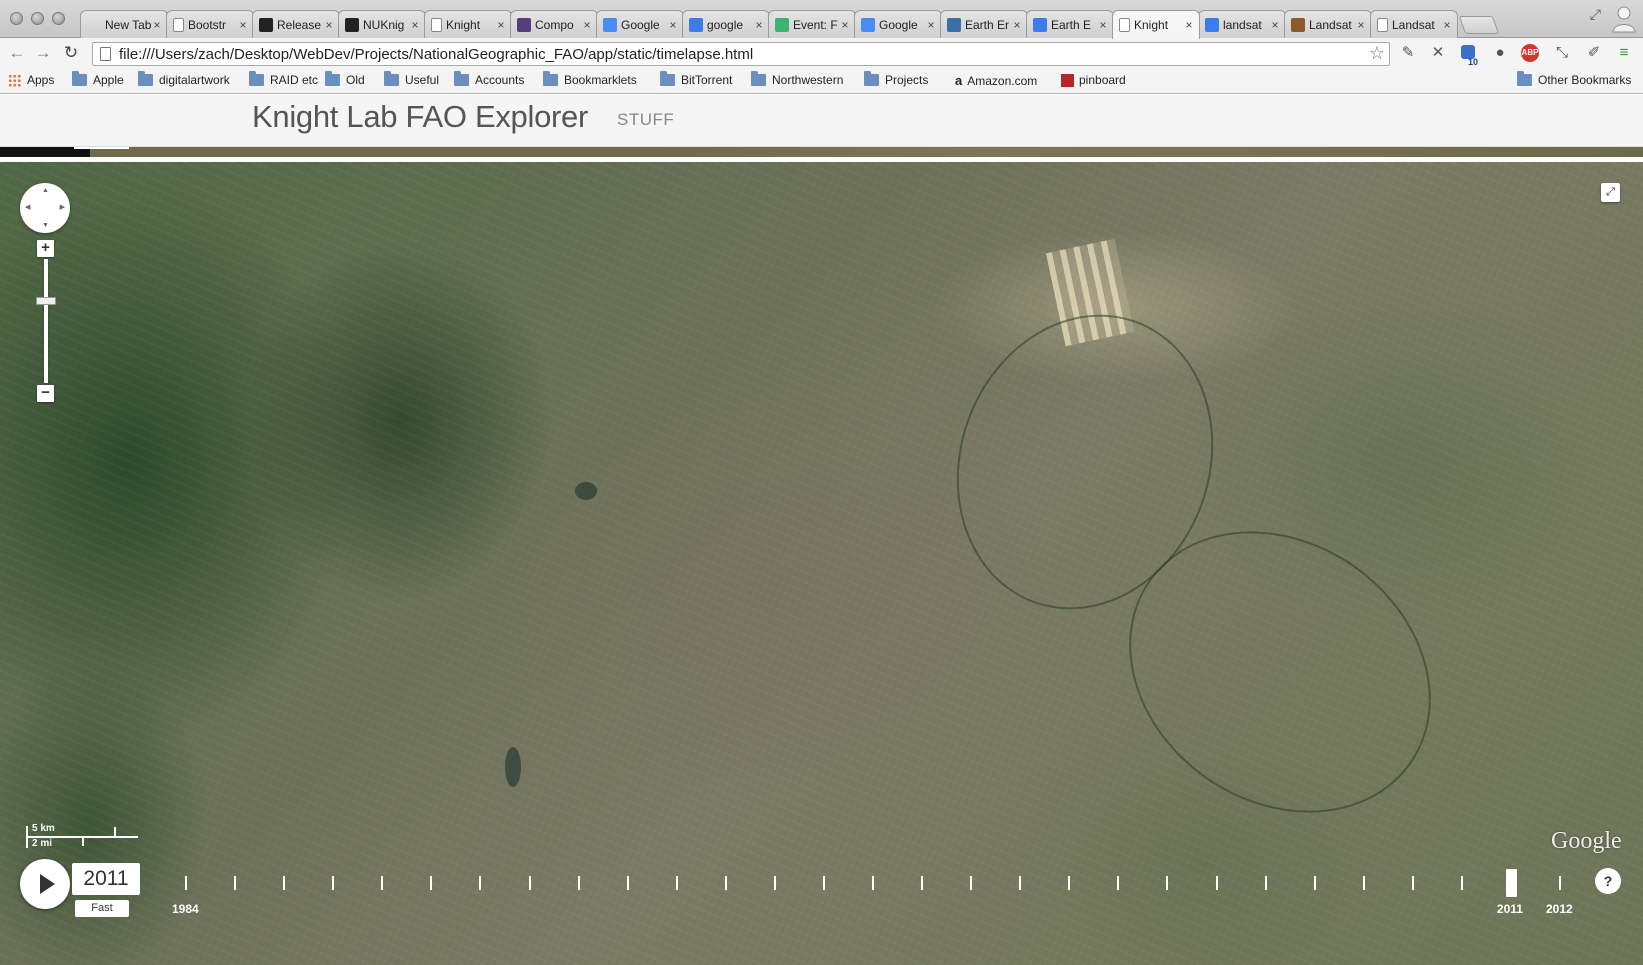  What do you see at coordinates (45, 393) in the screenshot?
I see `zoom-out-button: −` at bounding box center [45, 393].